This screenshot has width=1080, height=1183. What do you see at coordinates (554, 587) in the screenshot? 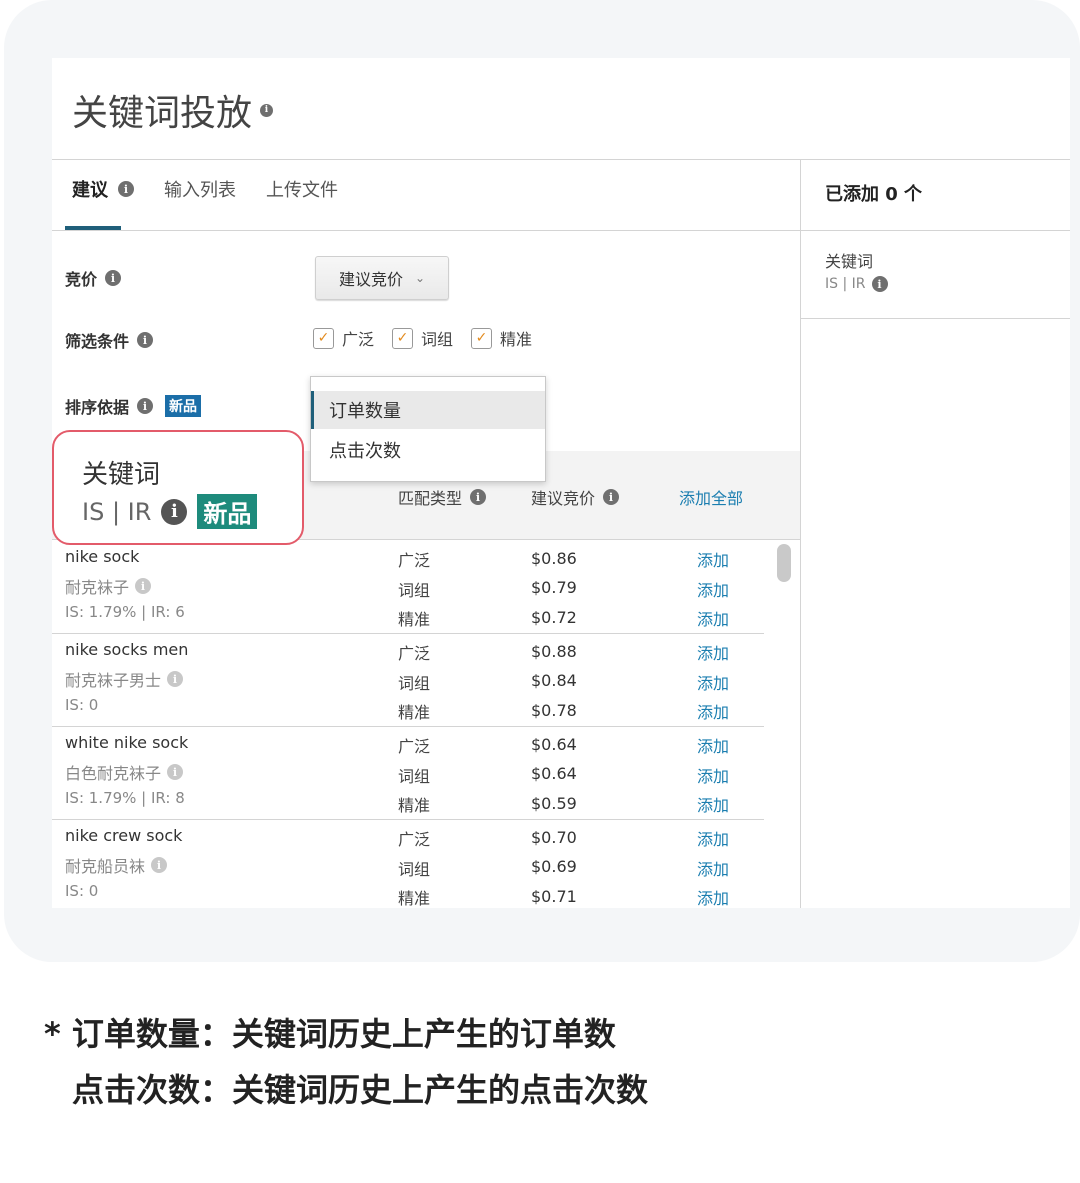
I see `bid-cell: $0.79` at bounding box center [554, 587].